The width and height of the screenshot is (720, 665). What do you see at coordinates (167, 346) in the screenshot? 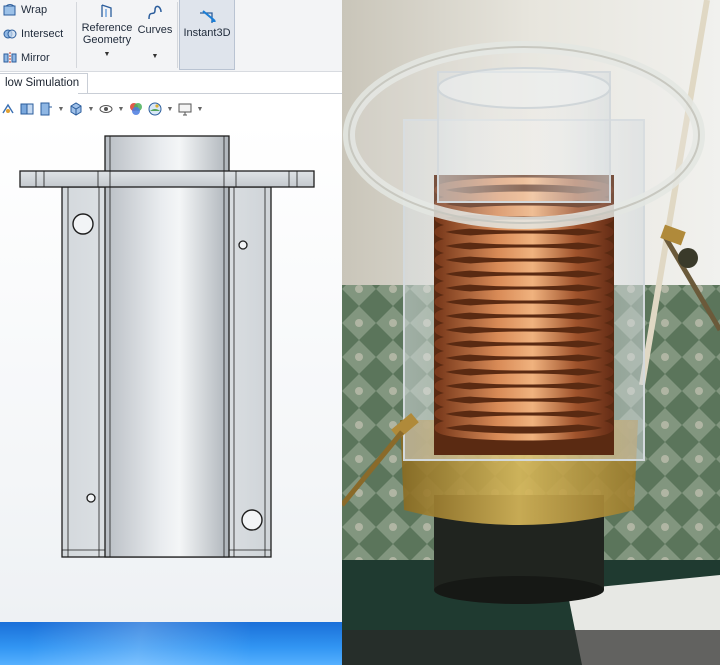
I see `inner-pipe` at bounding box center [167, 346].